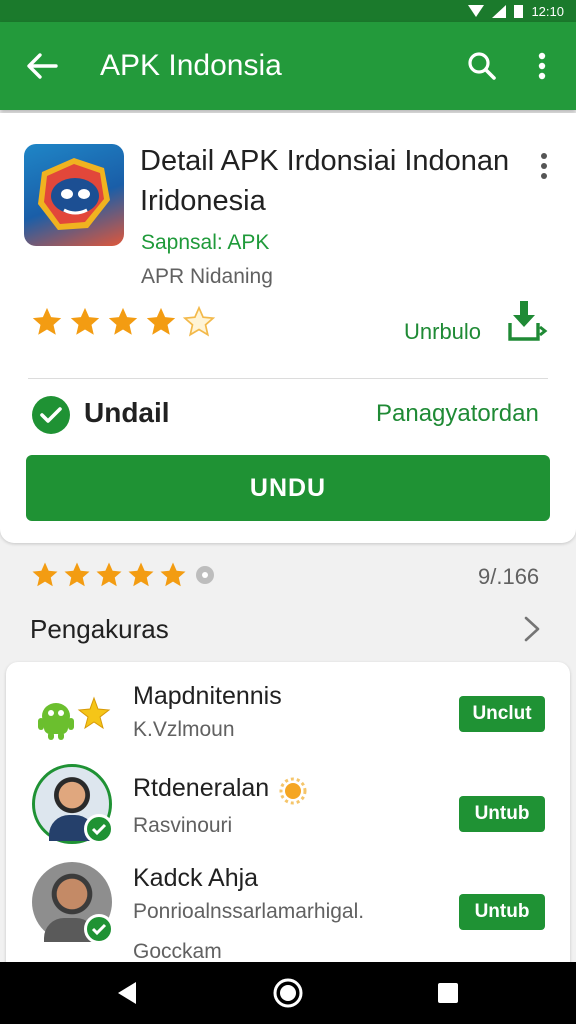 The width and height of the screenshot is (576, 1024). What do you see at coordinates (207, 276) in the screenshot?
I see `app-category: APR Nidaning` at bounding box center [207, 276].